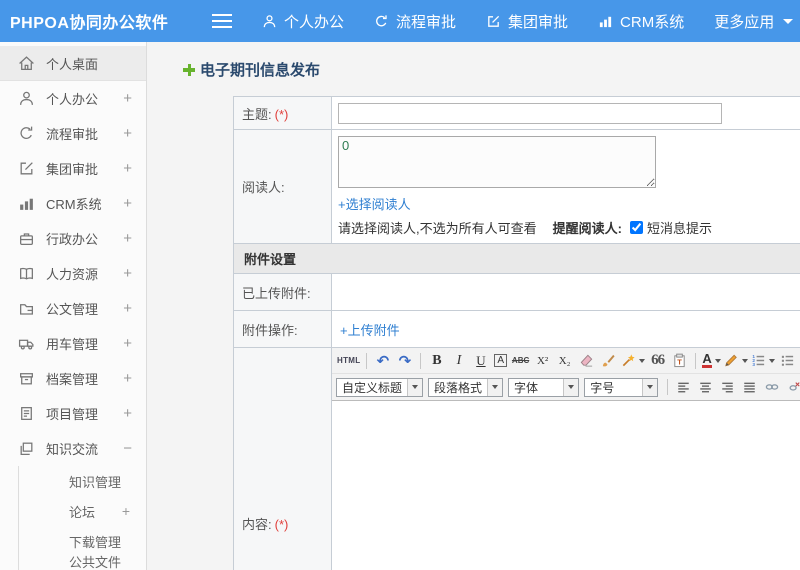  What do you see at coordinates (380, 387) in the screenshot?
I see `custom-heading-dropdown: 自定义标题` at bounding box center [380, 387].